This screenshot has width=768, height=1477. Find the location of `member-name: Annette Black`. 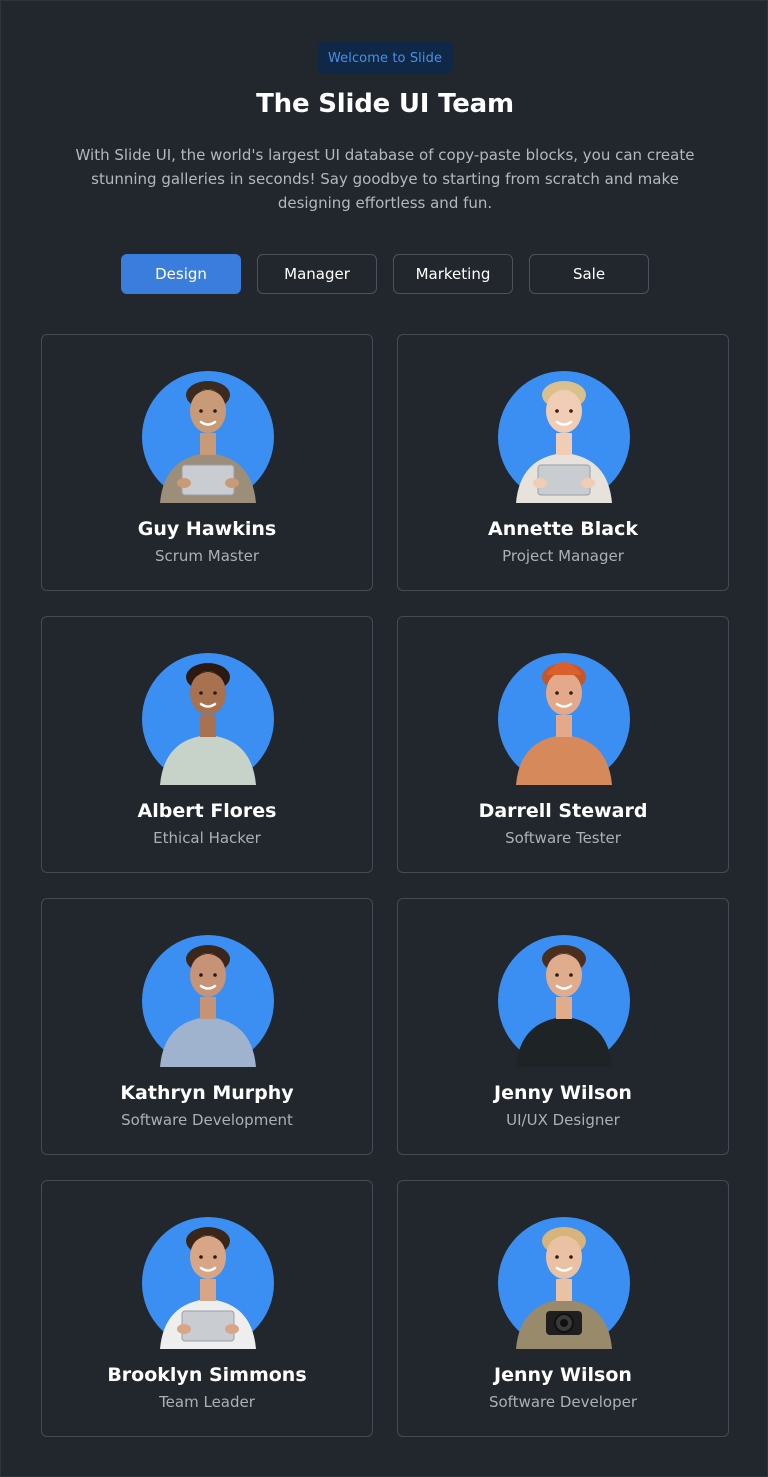

member-name: Annette Black is located at coordinates (563, 529).